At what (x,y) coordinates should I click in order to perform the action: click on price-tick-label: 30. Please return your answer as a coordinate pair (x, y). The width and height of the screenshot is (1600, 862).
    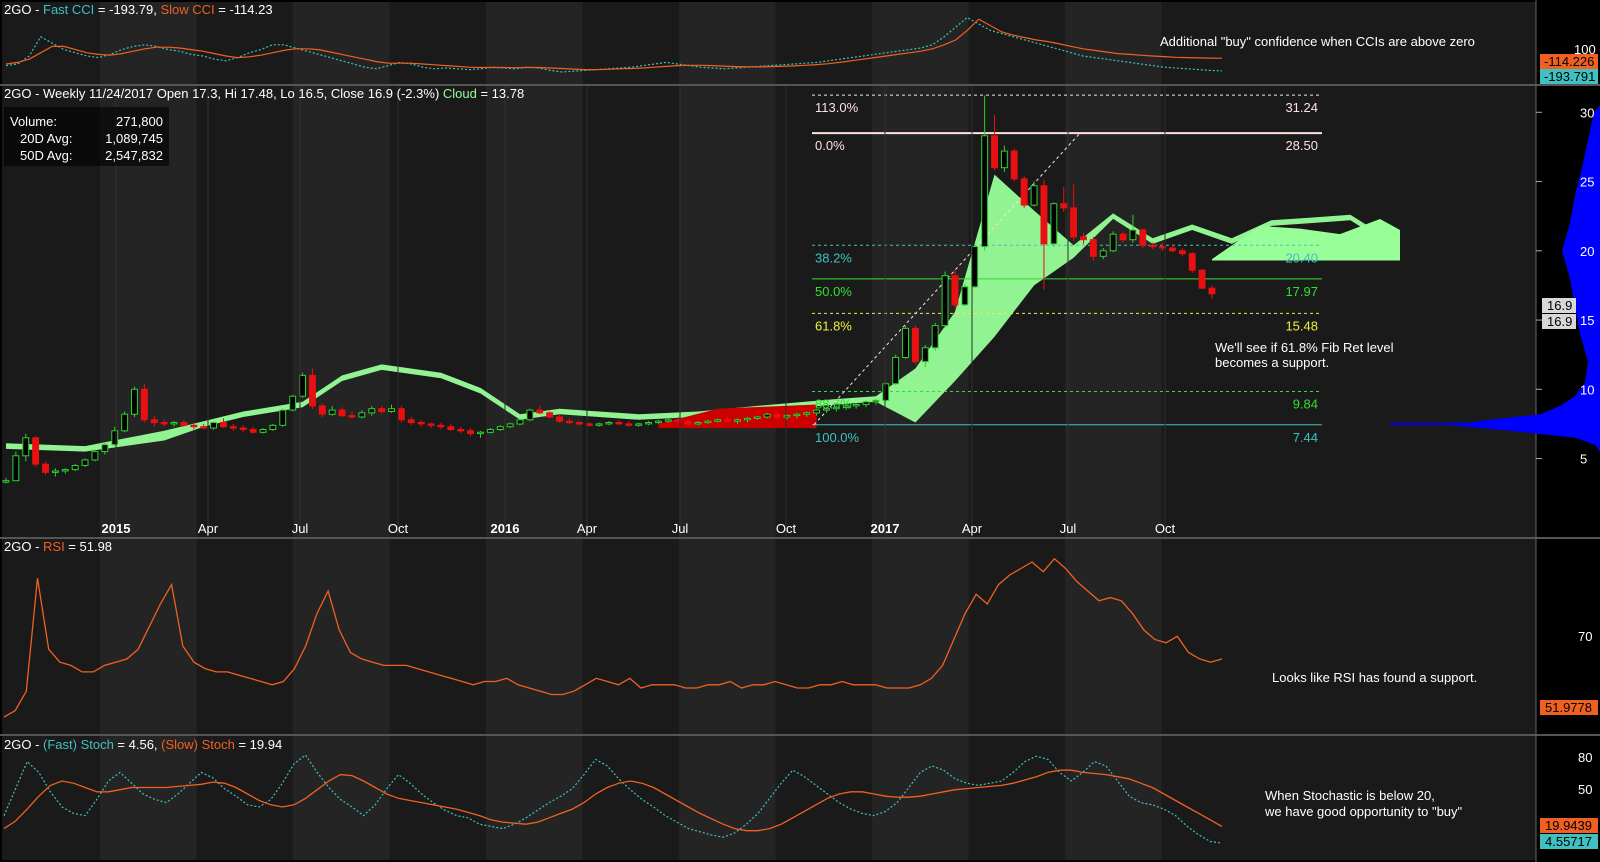
    Looking at the image, I should click on (1587, 112).